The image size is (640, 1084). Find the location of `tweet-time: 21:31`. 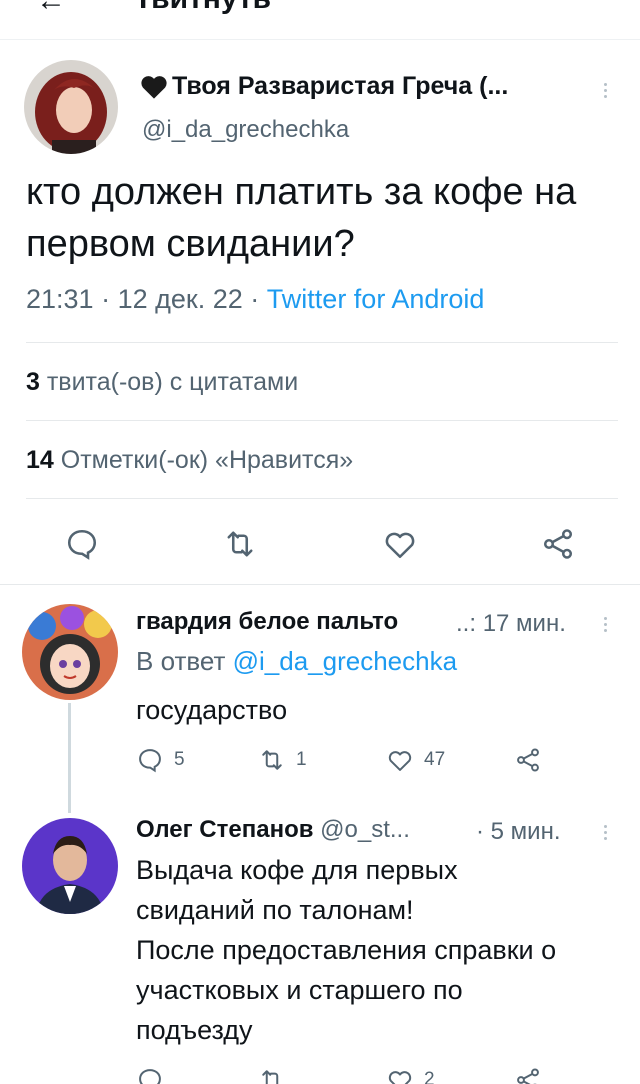

tweet-time: 21:31 is located at coordinates (60, 299).